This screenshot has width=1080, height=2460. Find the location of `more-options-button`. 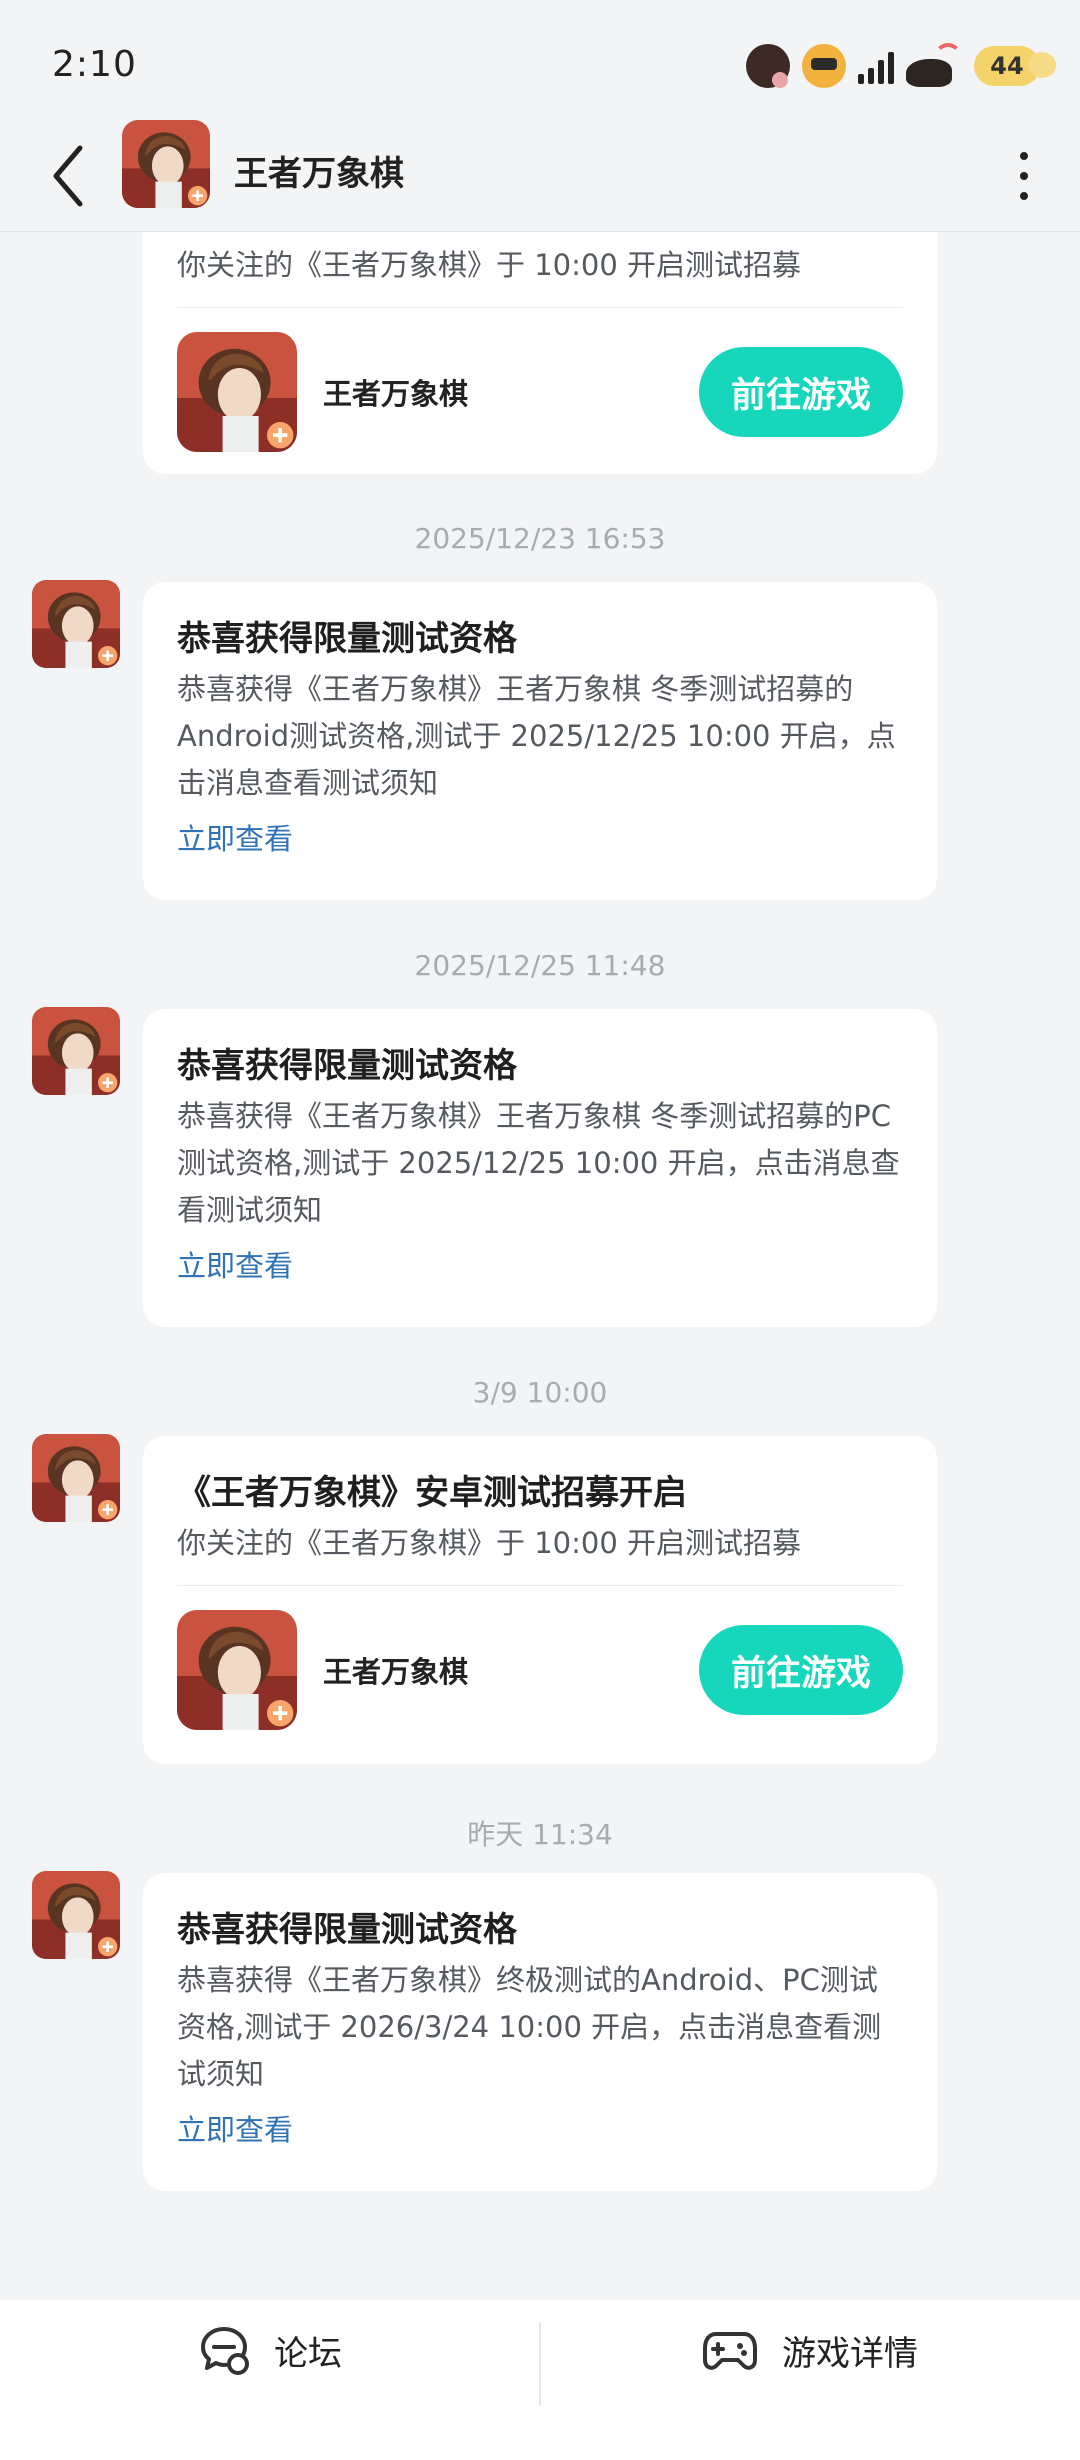

more-options-button is located at coordinates (1024, 176).